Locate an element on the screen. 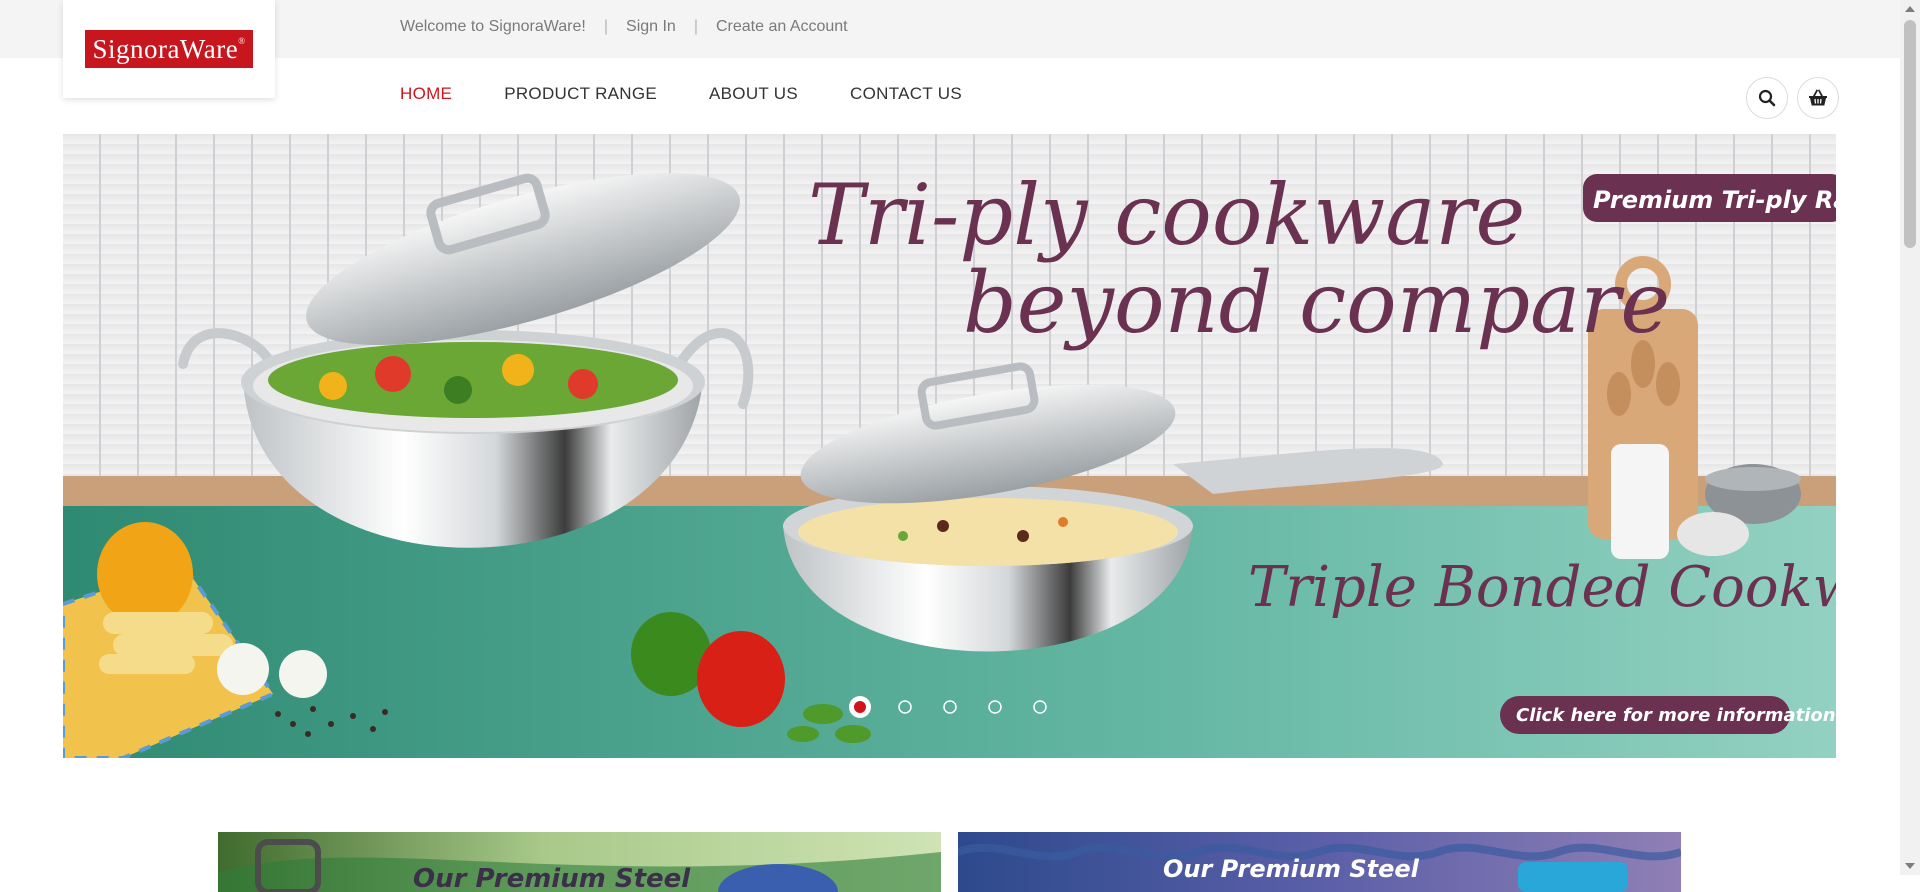 This screenshot has width=1920, height=892. scroll-down-arrow-icon is located at coordinates (1910, 866).